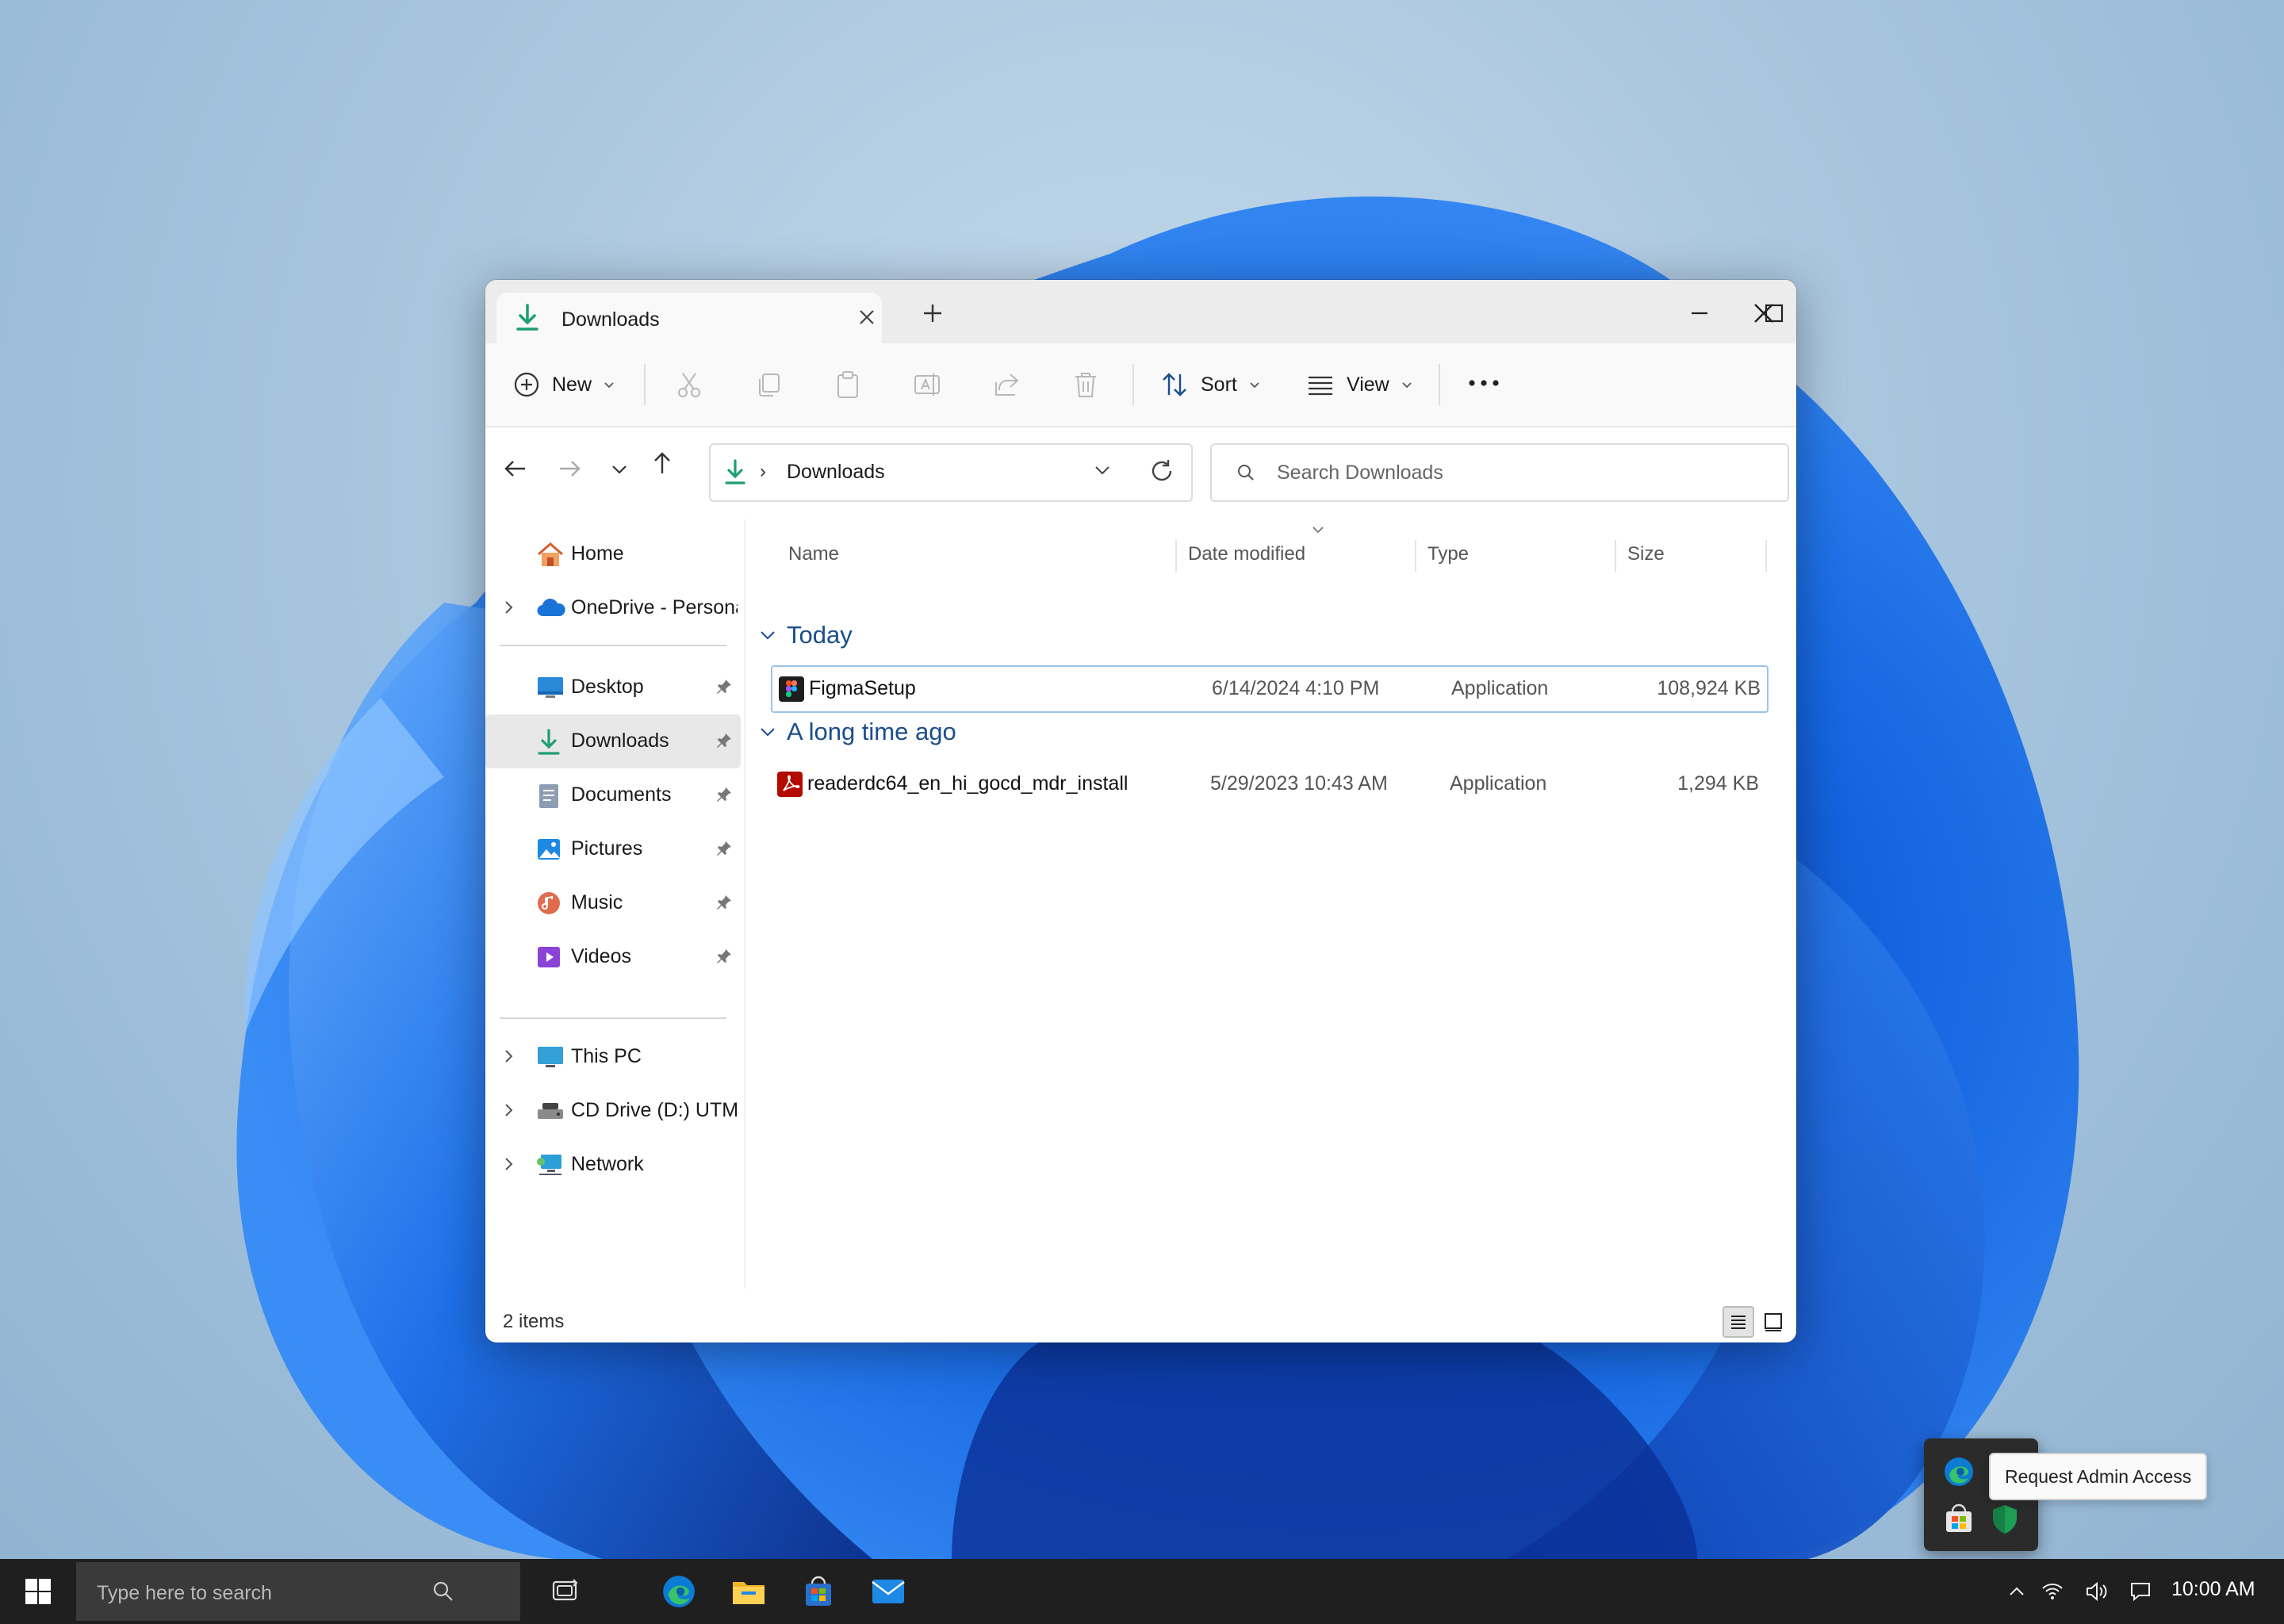 Image resolution: width=2284 pixels, height=1624 pixels. Describe the element at coordinates (1484, 385) in the screenshot. I see `more-options-icon` at that location.